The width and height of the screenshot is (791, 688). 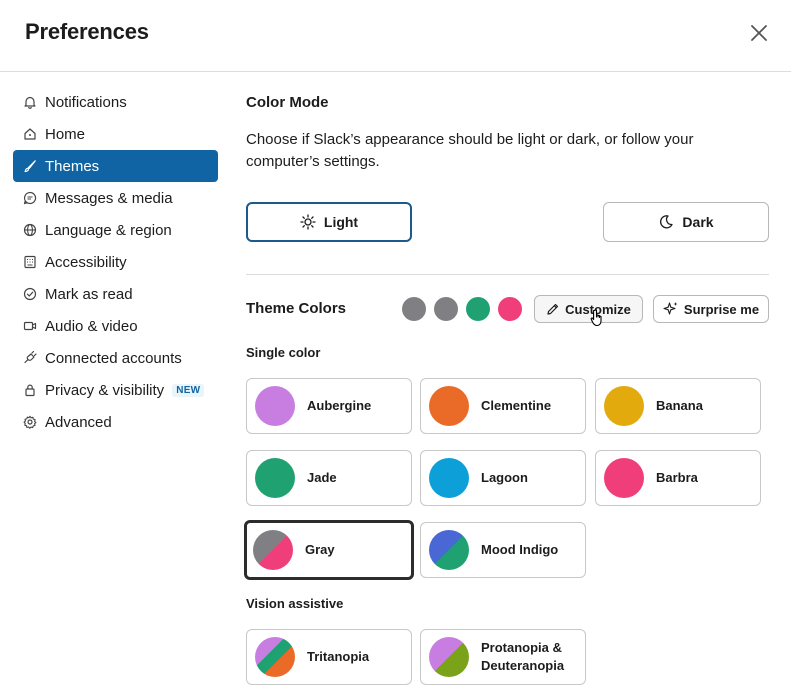 I want to click on theme-name: Lagoon, so click(x=504, y=477).